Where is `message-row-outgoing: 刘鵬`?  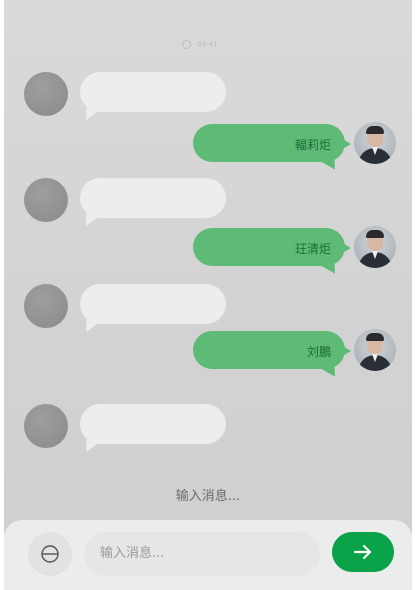
message-row-outgoing: 刘鵬 is located at coordinates (208, 353).